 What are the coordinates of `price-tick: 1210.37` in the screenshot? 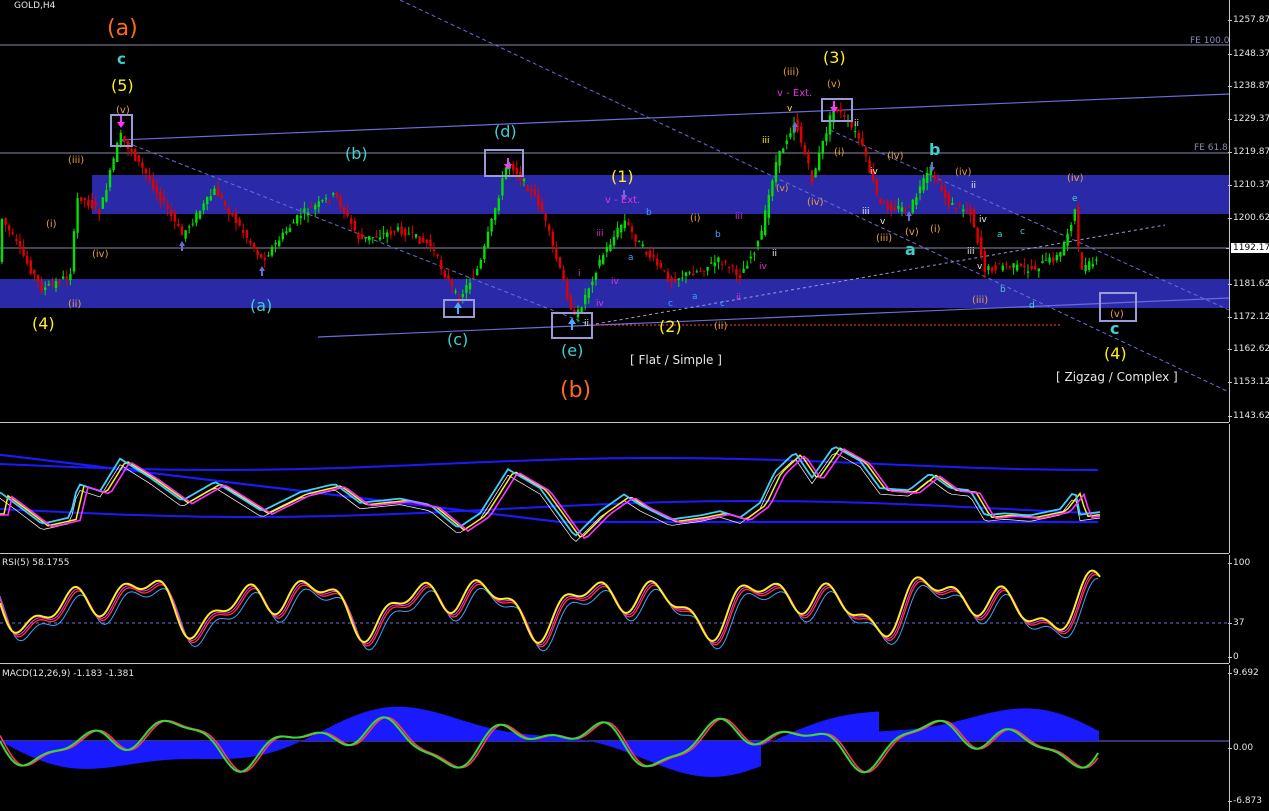 It's located at (1248, 185).